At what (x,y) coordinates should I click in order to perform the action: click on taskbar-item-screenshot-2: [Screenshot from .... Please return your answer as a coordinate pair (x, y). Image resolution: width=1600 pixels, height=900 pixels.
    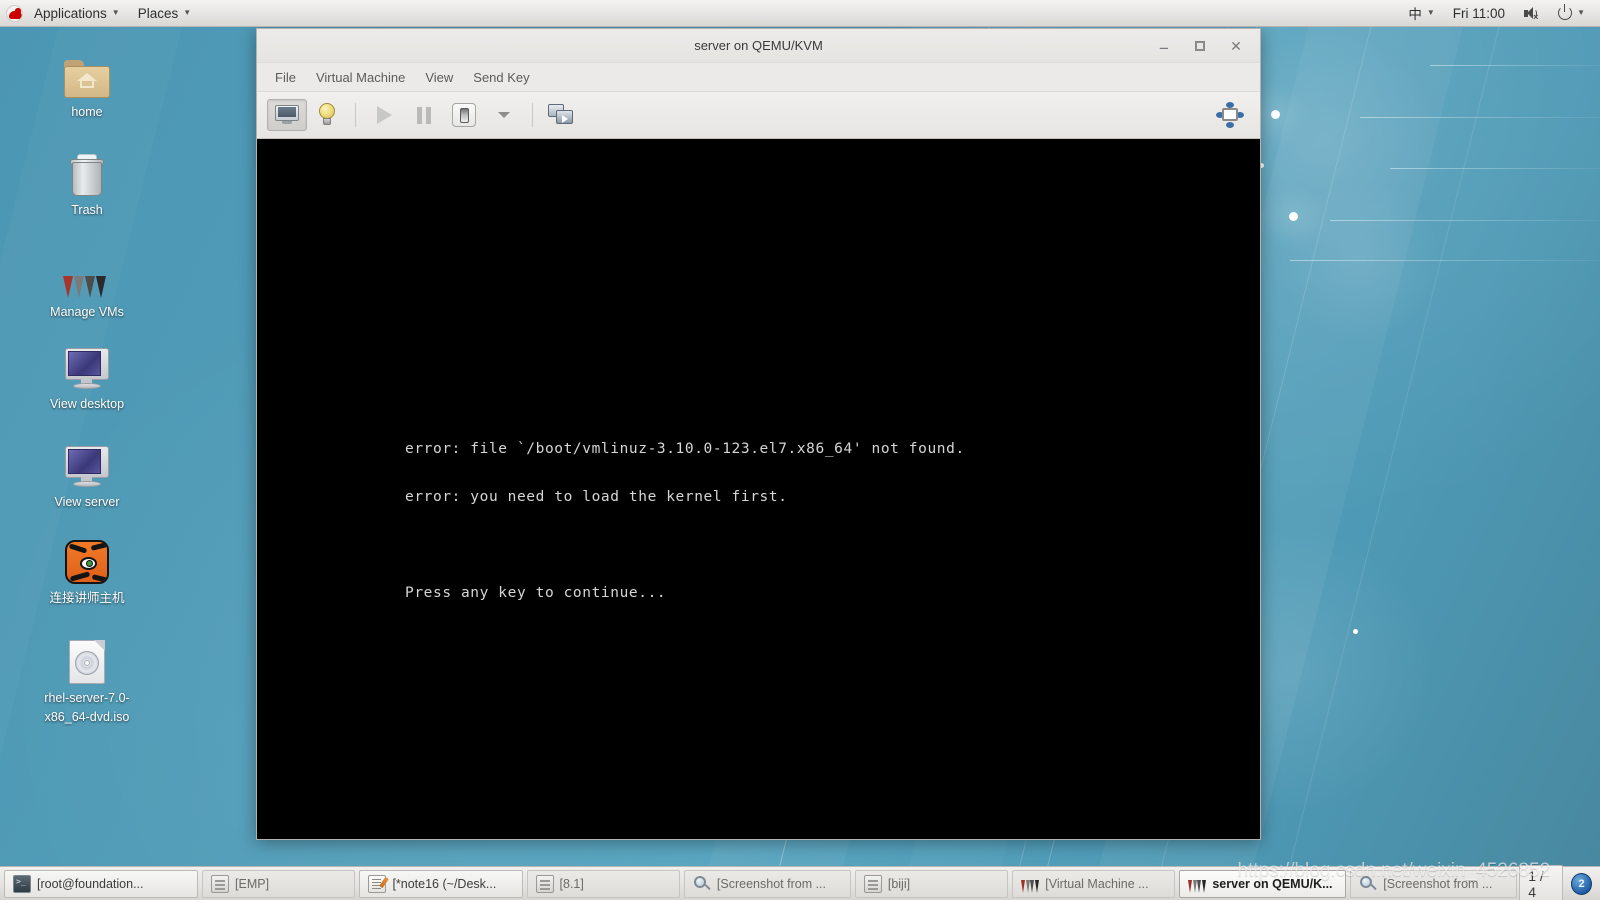
    Looking at the image, I should click on (1434, 883).